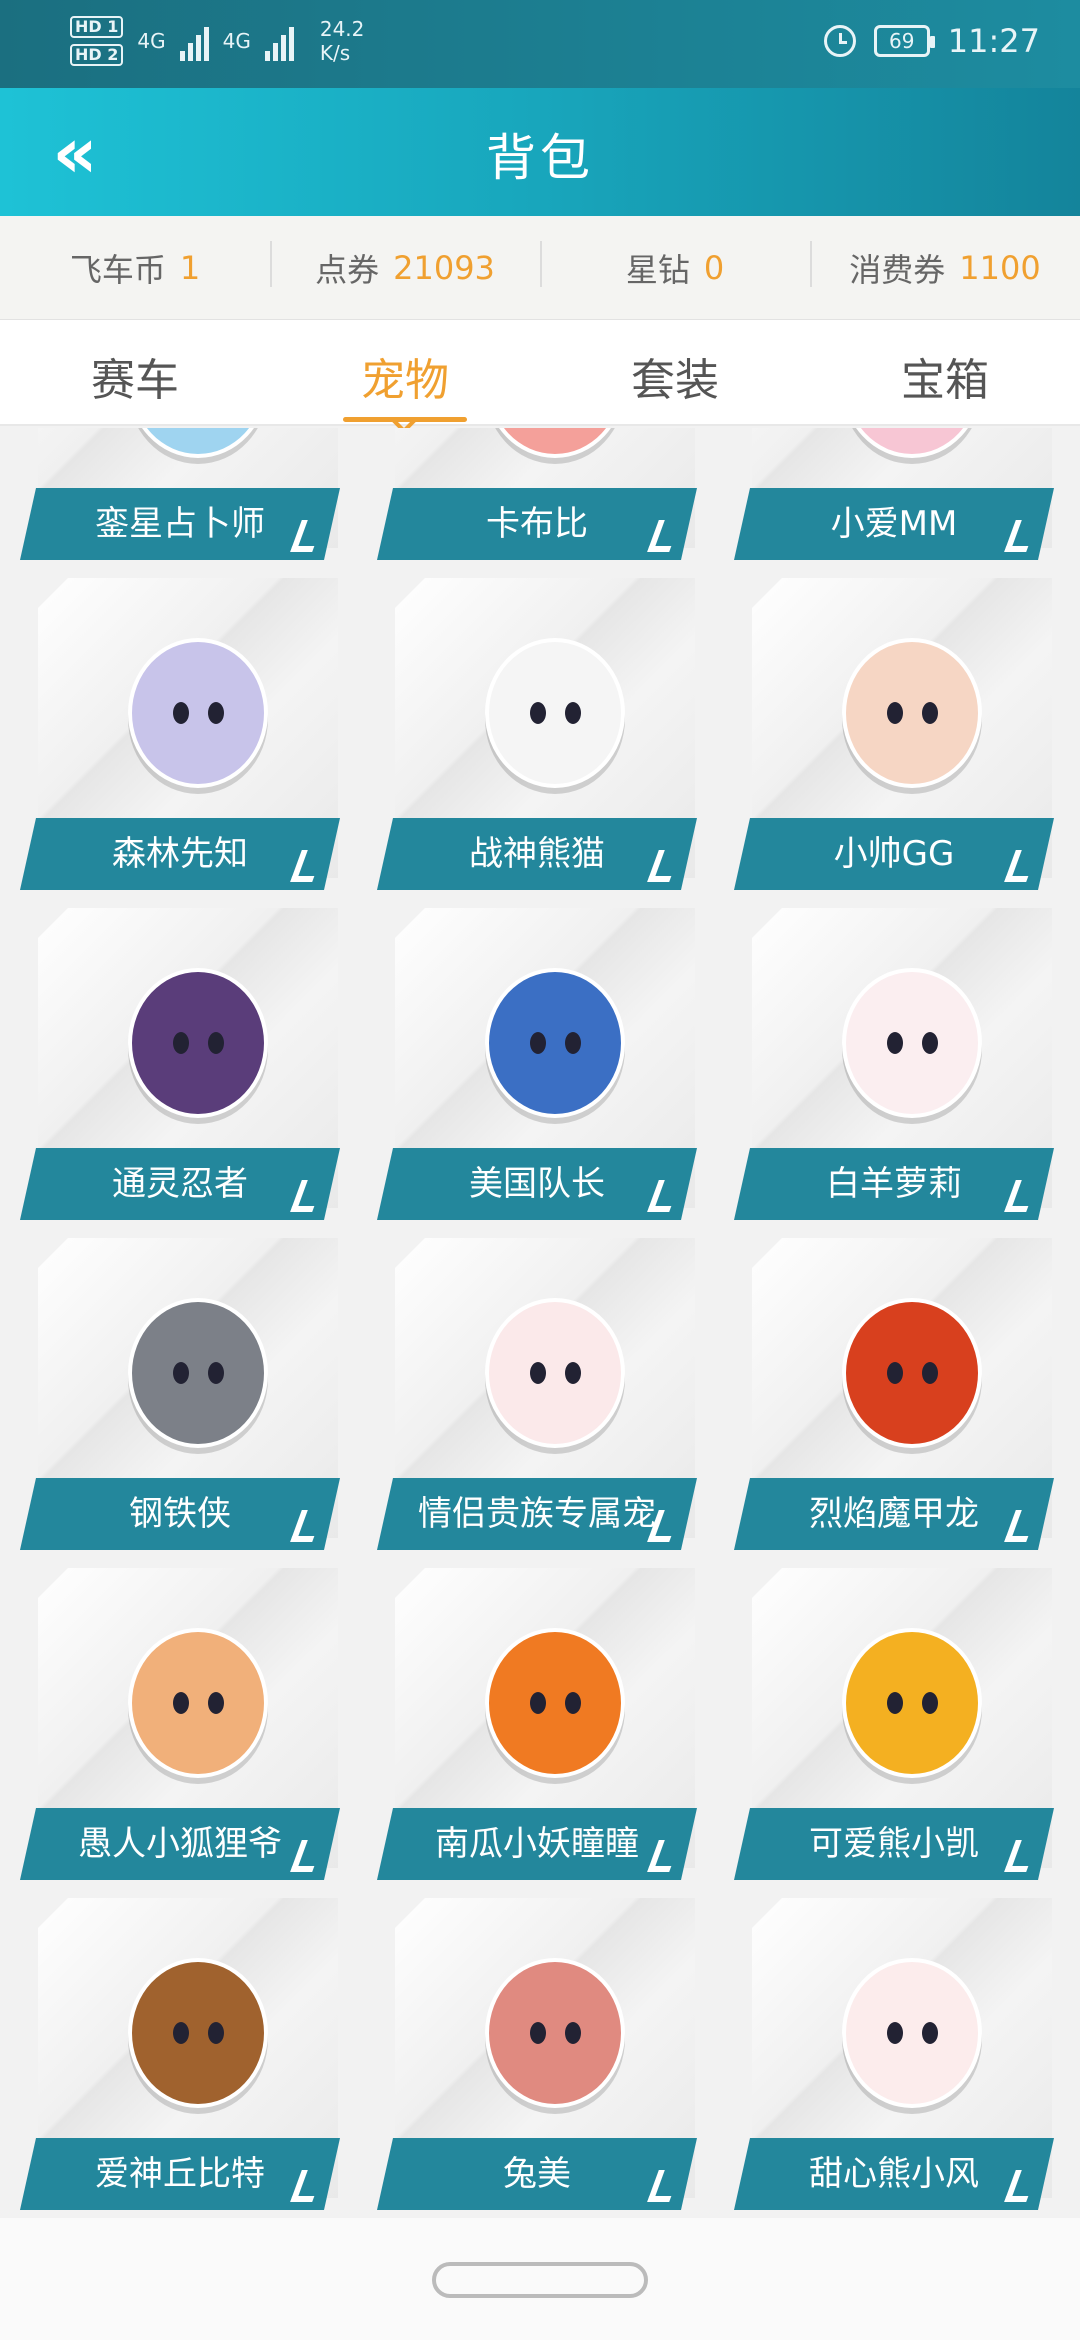 The width and height of the screenshot is (1080, 2340). I want to click on pet-card: 可爱熊小凯, so click(894, 1724).